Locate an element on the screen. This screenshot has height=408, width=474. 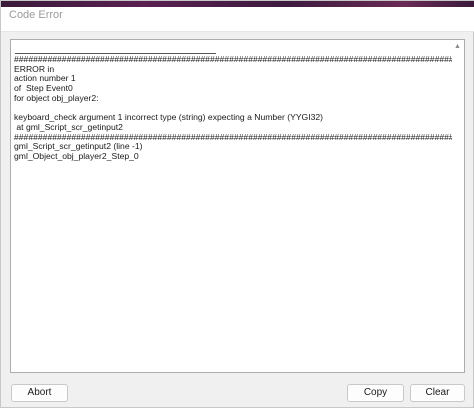
window-title: Code Error is located at coordinates (36, 15).